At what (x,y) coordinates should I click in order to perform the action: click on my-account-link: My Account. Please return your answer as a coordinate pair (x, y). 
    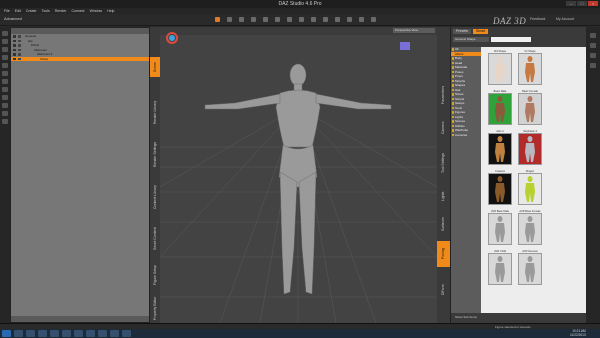
    Looking at the image, I should click on (565, 19).